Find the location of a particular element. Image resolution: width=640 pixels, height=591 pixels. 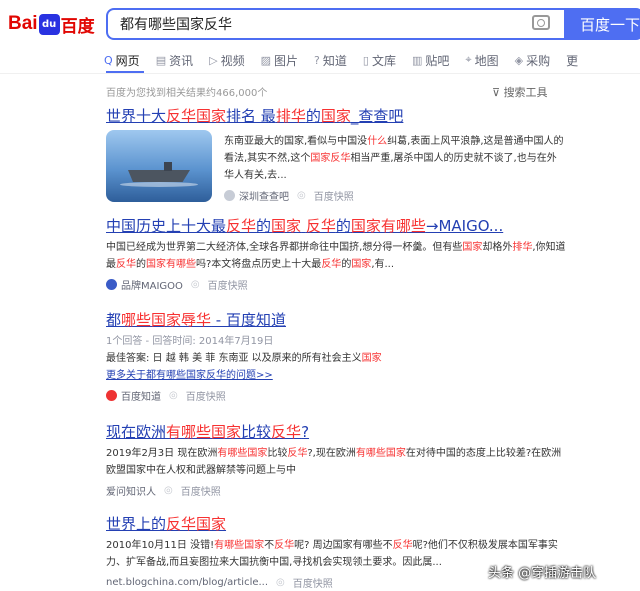

result-title-link: 世界上的反华国家 is located at coordinates (336, 524).